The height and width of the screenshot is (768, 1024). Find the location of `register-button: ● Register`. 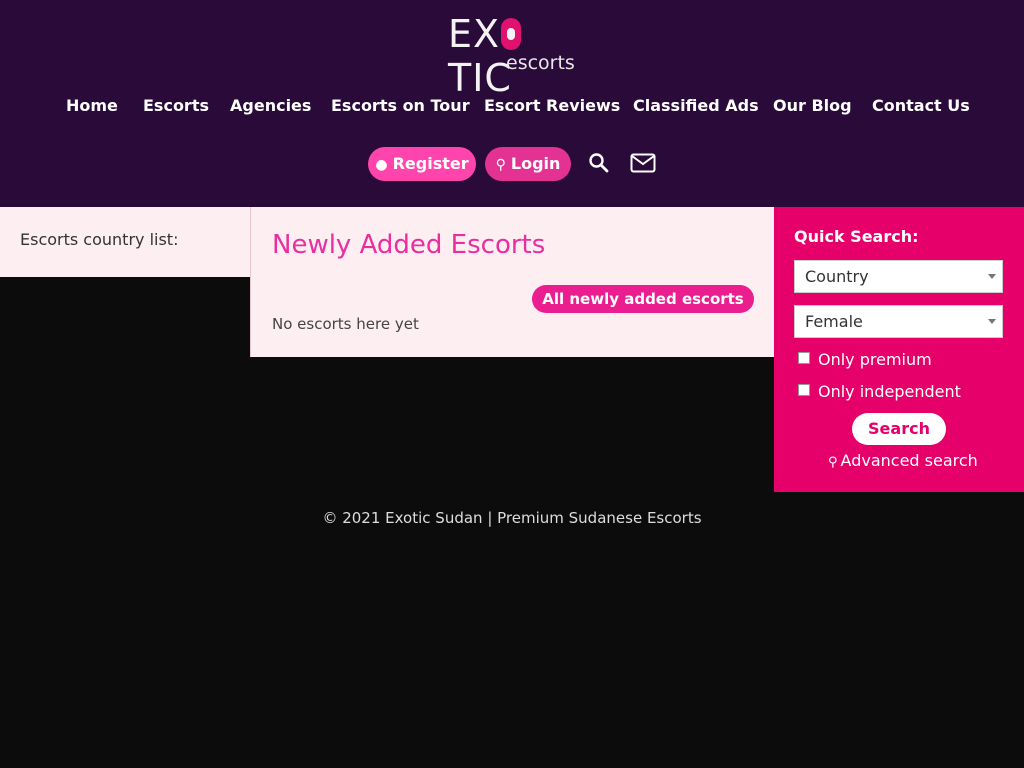

register-button: ● Register is located at coordinates (422, 164).